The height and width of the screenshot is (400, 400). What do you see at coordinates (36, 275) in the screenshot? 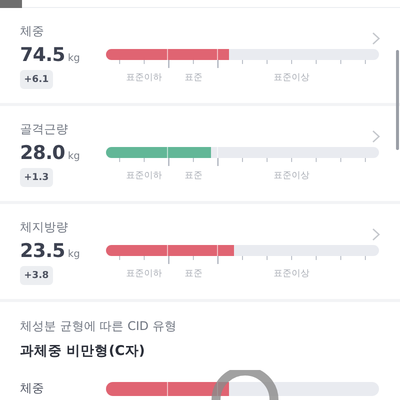
I see `change-badge: +3.8` at bounding box center [36, 275].